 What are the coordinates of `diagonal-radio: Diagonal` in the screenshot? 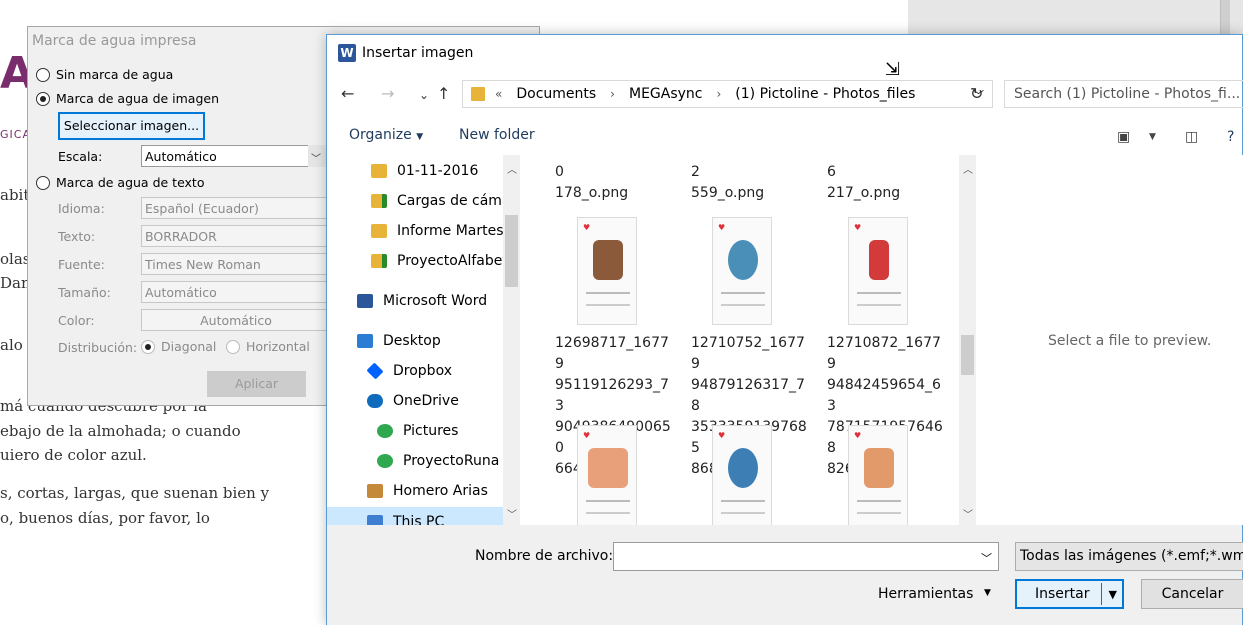 It's located at (178, 346).